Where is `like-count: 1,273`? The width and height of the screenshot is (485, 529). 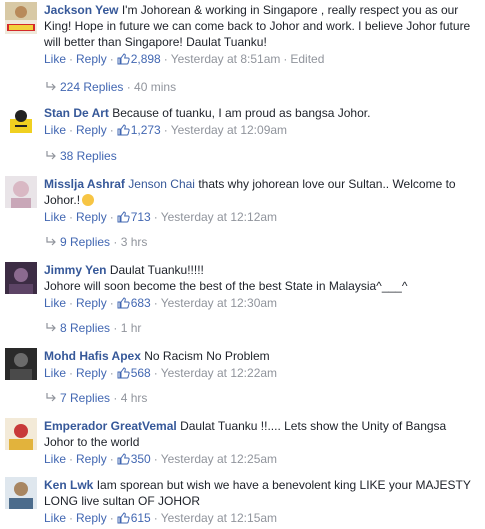 like-count: 1,273 is located at coordinates (146, 130).